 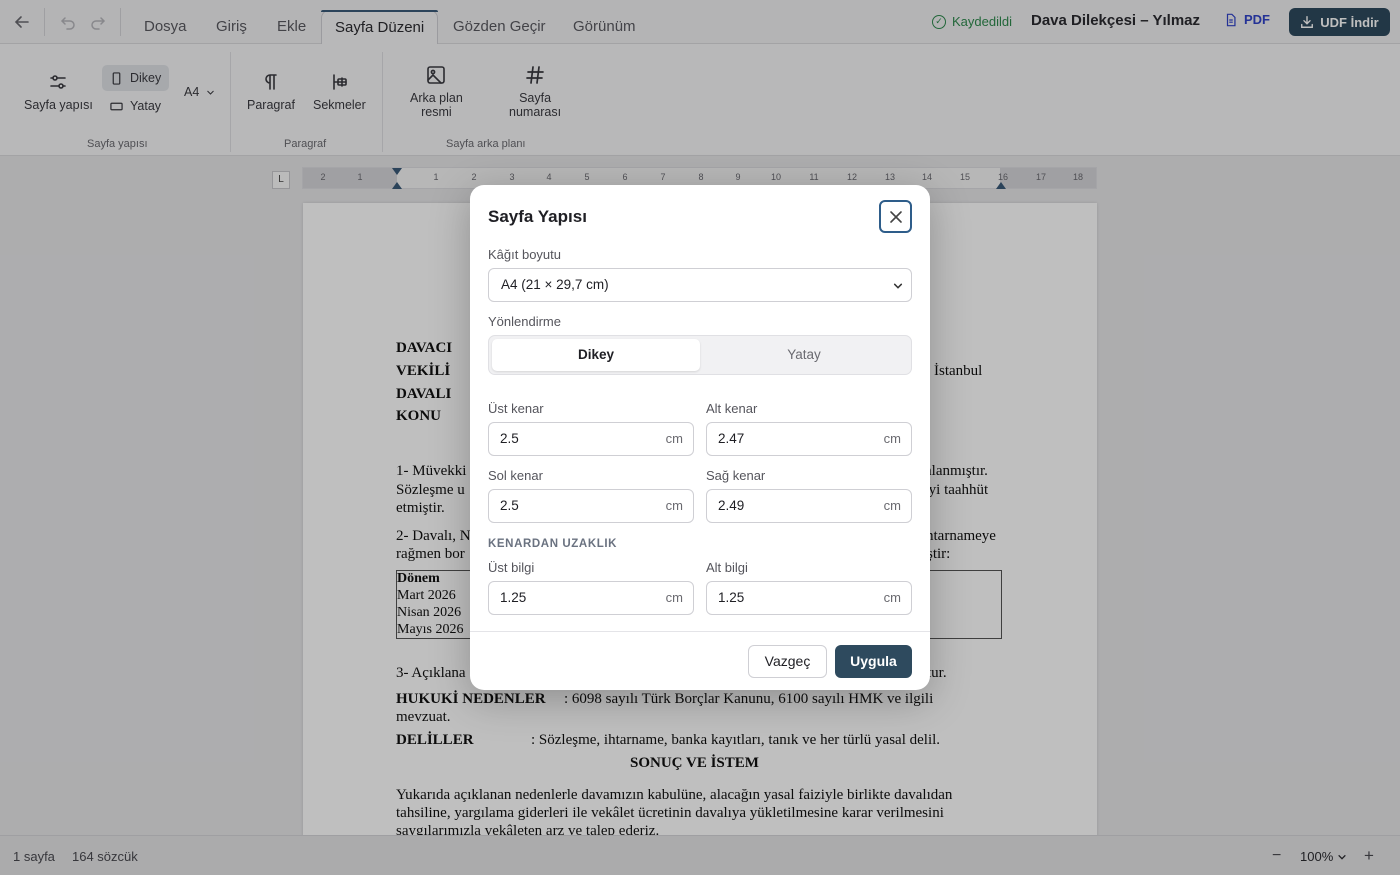 What do you see at coordinates (553, 544) in the screenshot?
I see `section-heading: KENARDAN UZAKLIK` at bounding box center [553, 544].